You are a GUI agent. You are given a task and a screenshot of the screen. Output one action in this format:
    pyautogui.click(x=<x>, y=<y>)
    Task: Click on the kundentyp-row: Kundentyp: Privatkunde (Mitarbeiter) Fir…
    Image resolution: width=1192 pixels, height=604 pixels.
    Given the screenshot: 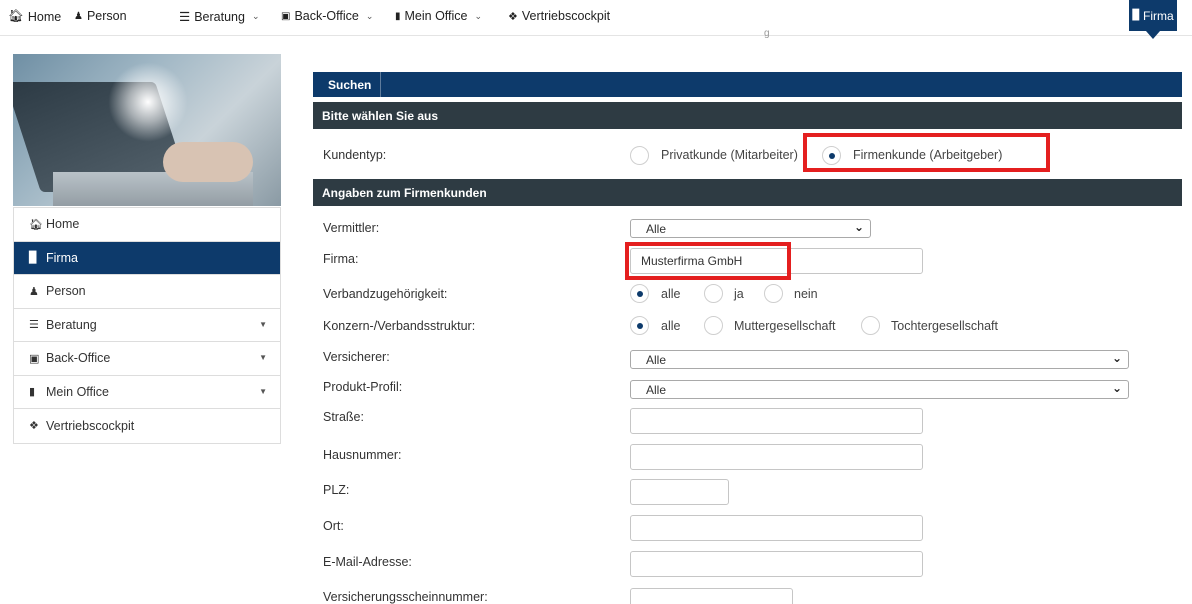 What is the action you would take?
    pyautogui.click(x=747, y=157)
    